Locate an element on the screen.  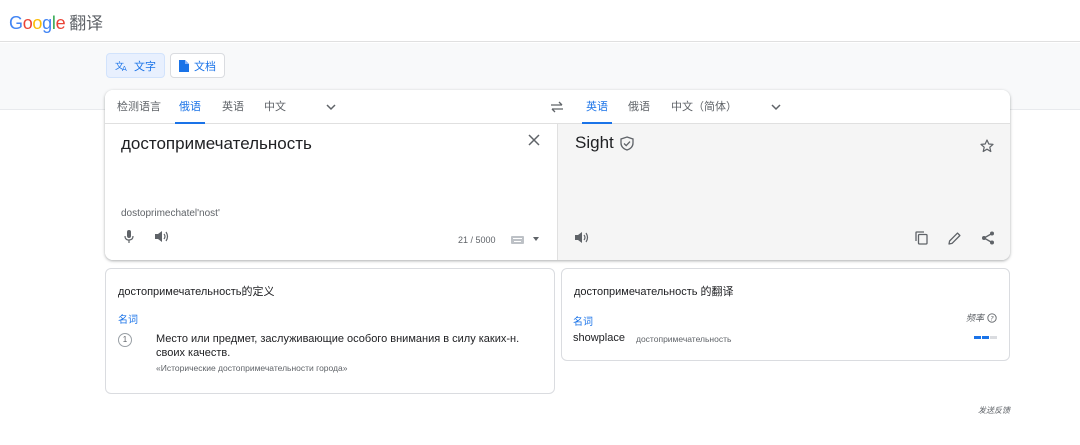
translation-output: Sight is located at coordinates (604, 143).